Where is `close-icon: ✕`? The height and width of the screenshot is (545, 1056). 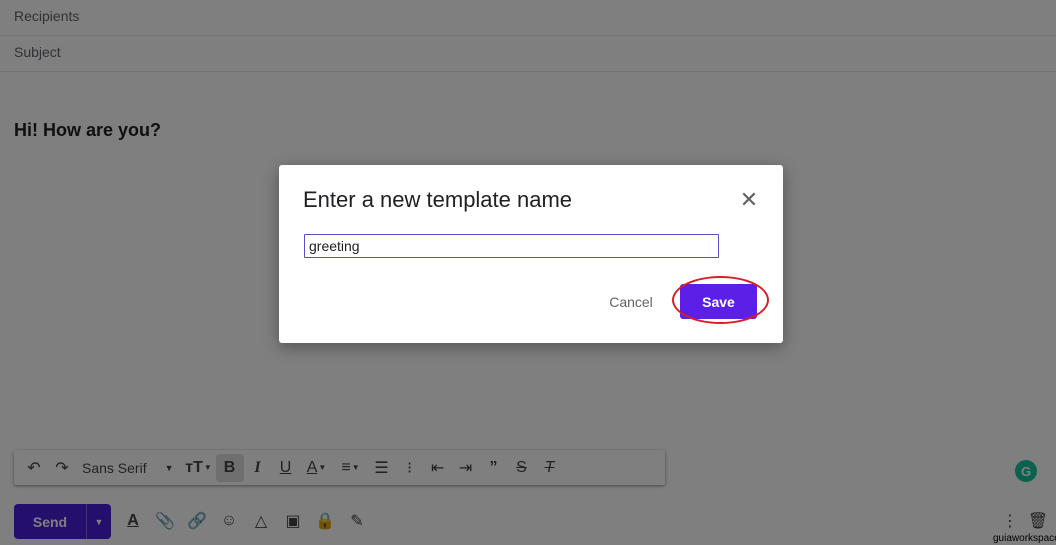
close-icon: ✕ is located at coordinates (749, 200).